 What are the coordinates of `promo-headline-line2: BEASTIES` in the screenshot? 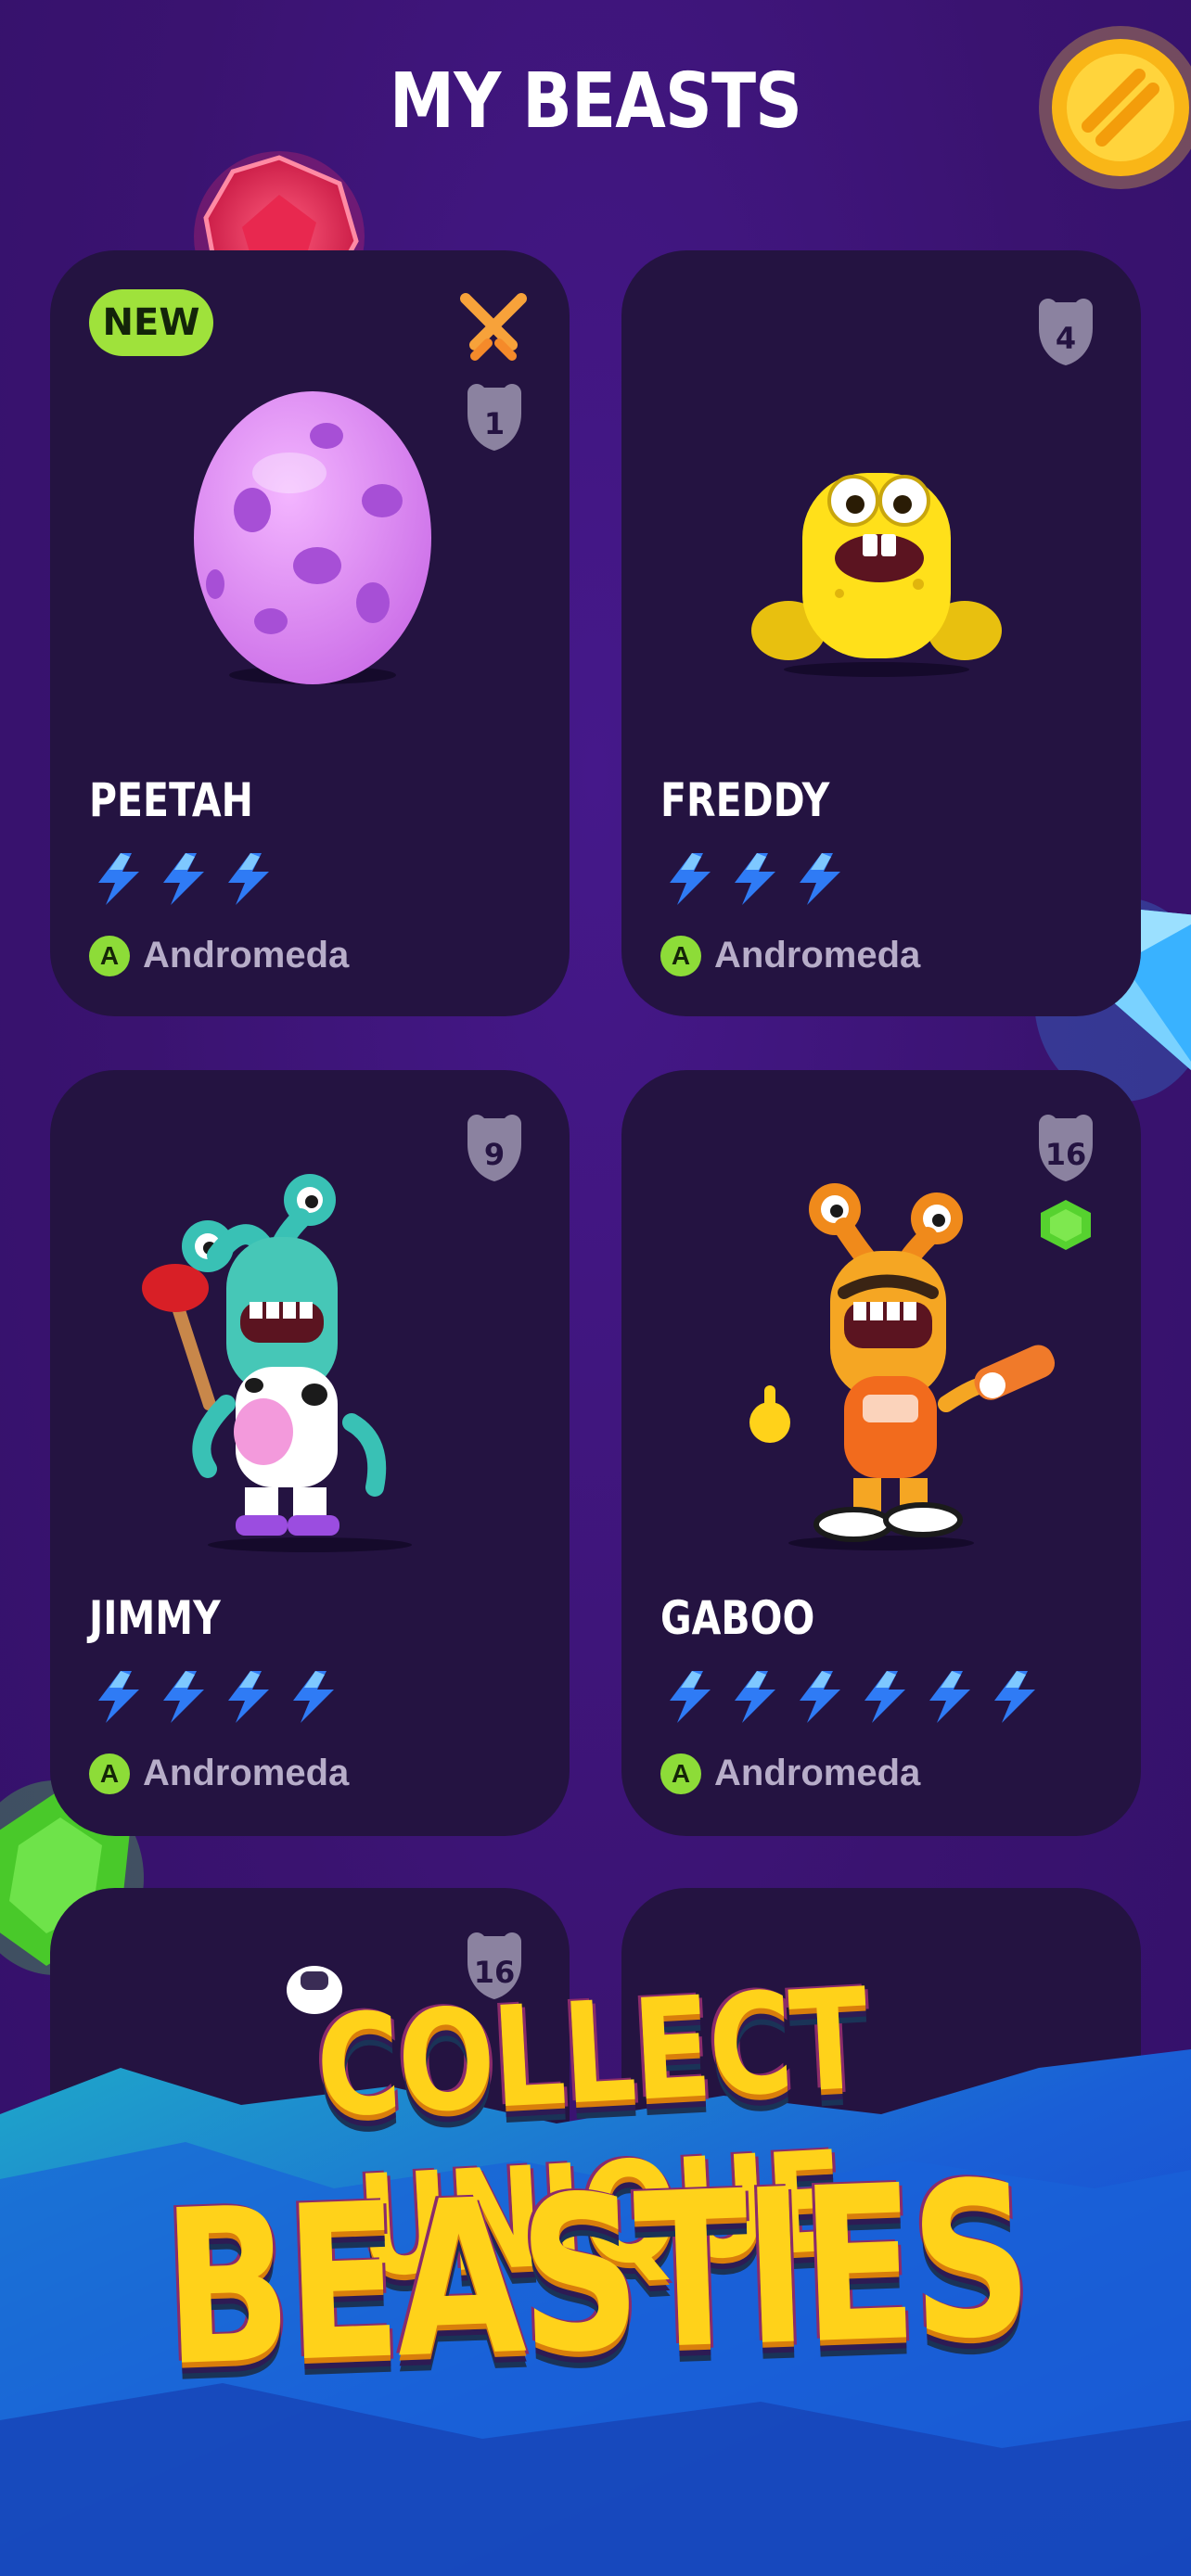 It's located at (595, 2275).